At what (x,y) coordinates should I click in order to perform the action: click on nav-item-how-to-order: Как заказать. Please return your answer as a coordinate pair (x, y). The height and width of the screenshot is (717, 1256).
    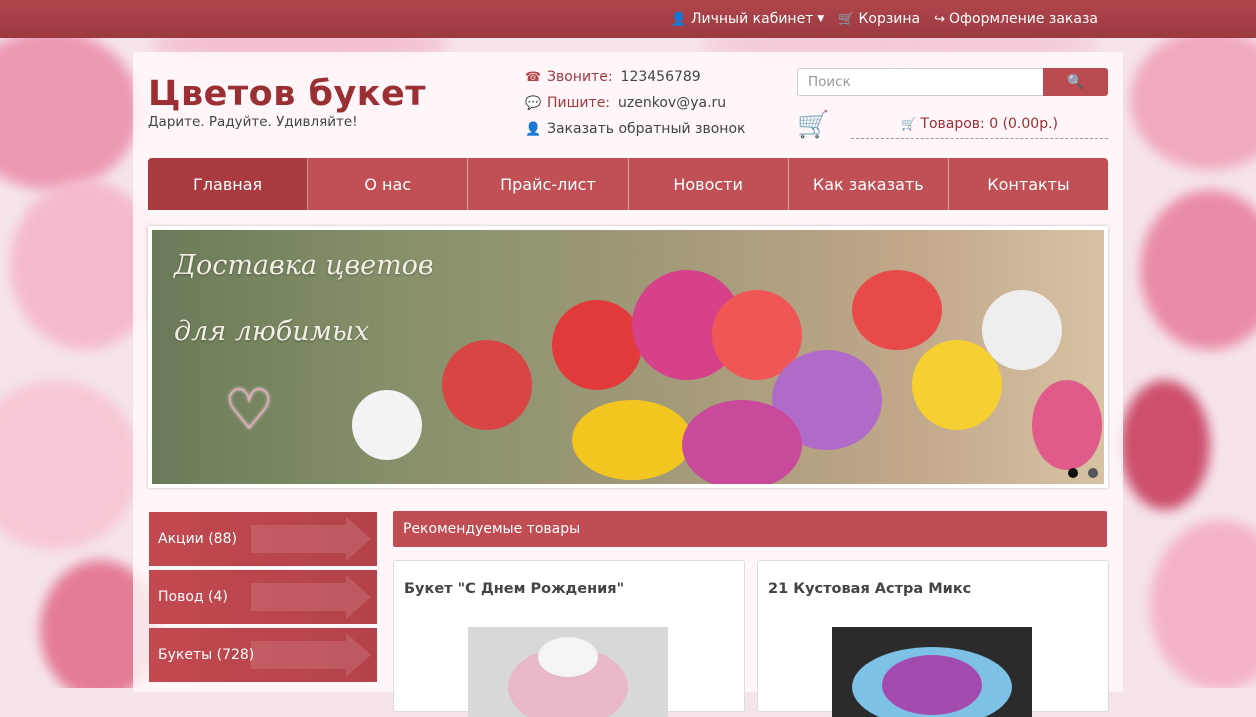
    Looking at the image, I should click on (869, 184).